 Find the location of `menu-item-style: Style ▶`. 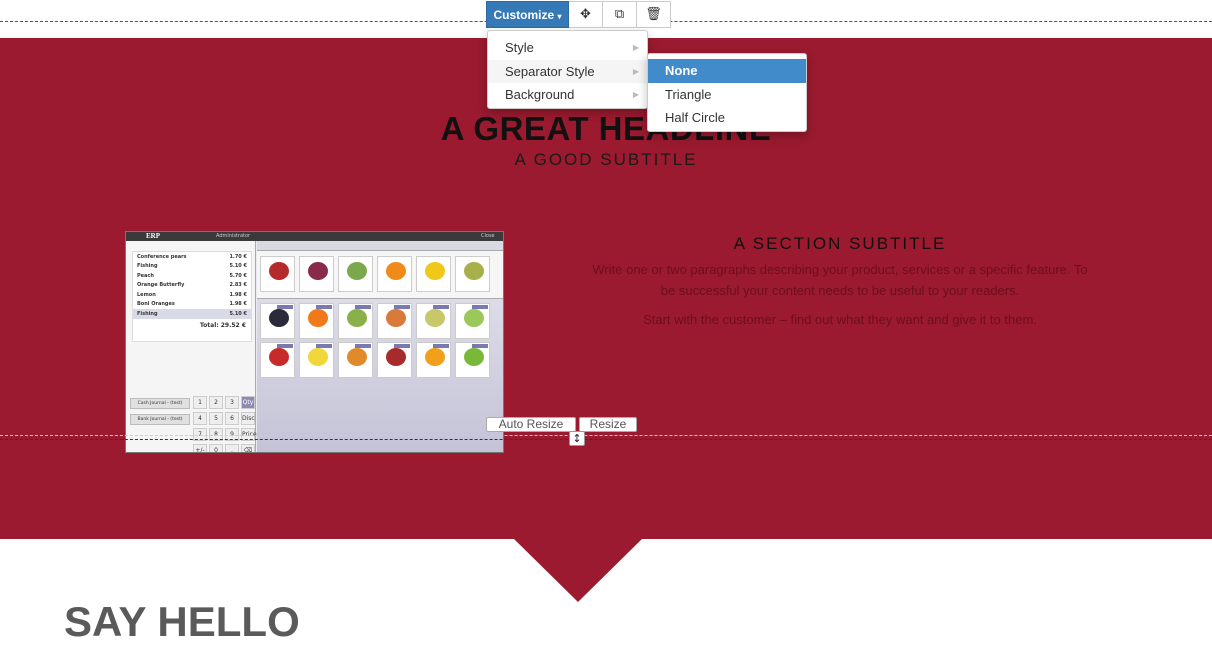

menu-item-style: Style ▶ is located at coordinates (567, 48).